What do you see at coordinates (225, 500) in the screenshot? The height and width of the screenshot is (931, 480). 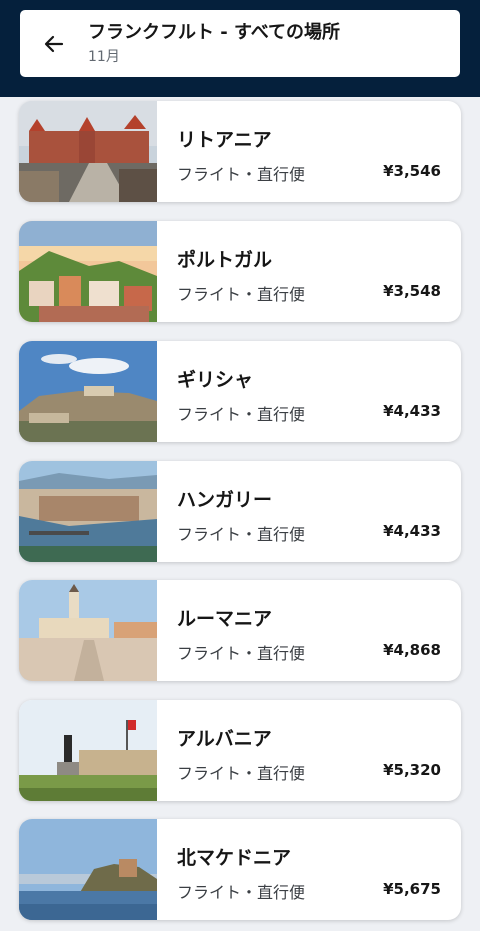 I see `country-name: ハンガリー` at bounding box center [225, 500].